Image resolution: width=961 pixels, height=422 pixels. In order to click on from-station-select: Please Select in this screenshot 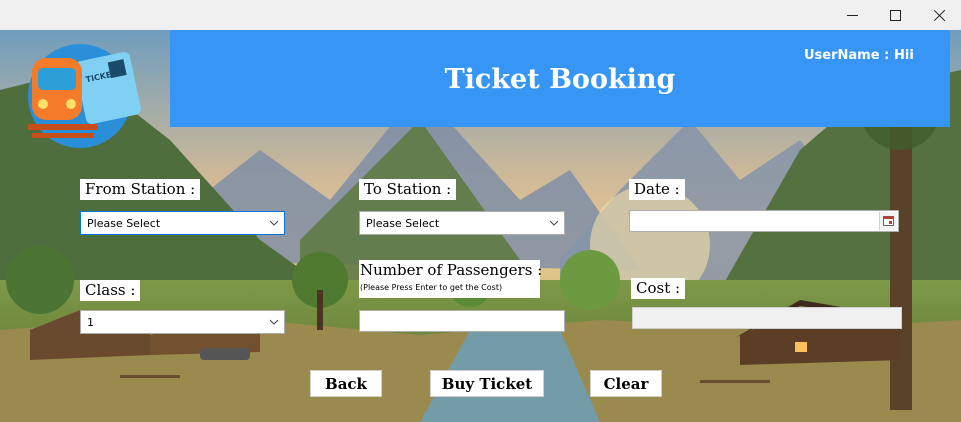, I will do `click(182, 223)`.